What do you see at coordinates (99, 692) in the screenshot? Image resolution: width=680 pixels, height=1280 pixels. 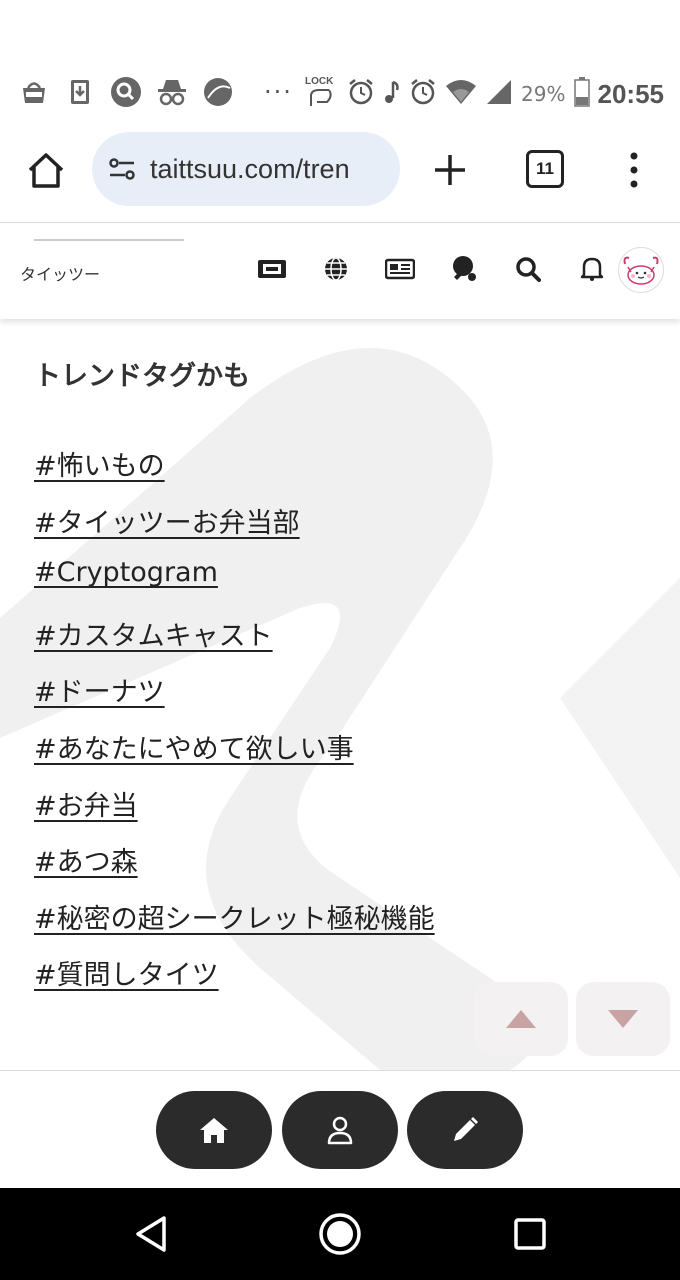 I see `trend-tag-link: #ドーナツ` at bounding box center [99, 692].